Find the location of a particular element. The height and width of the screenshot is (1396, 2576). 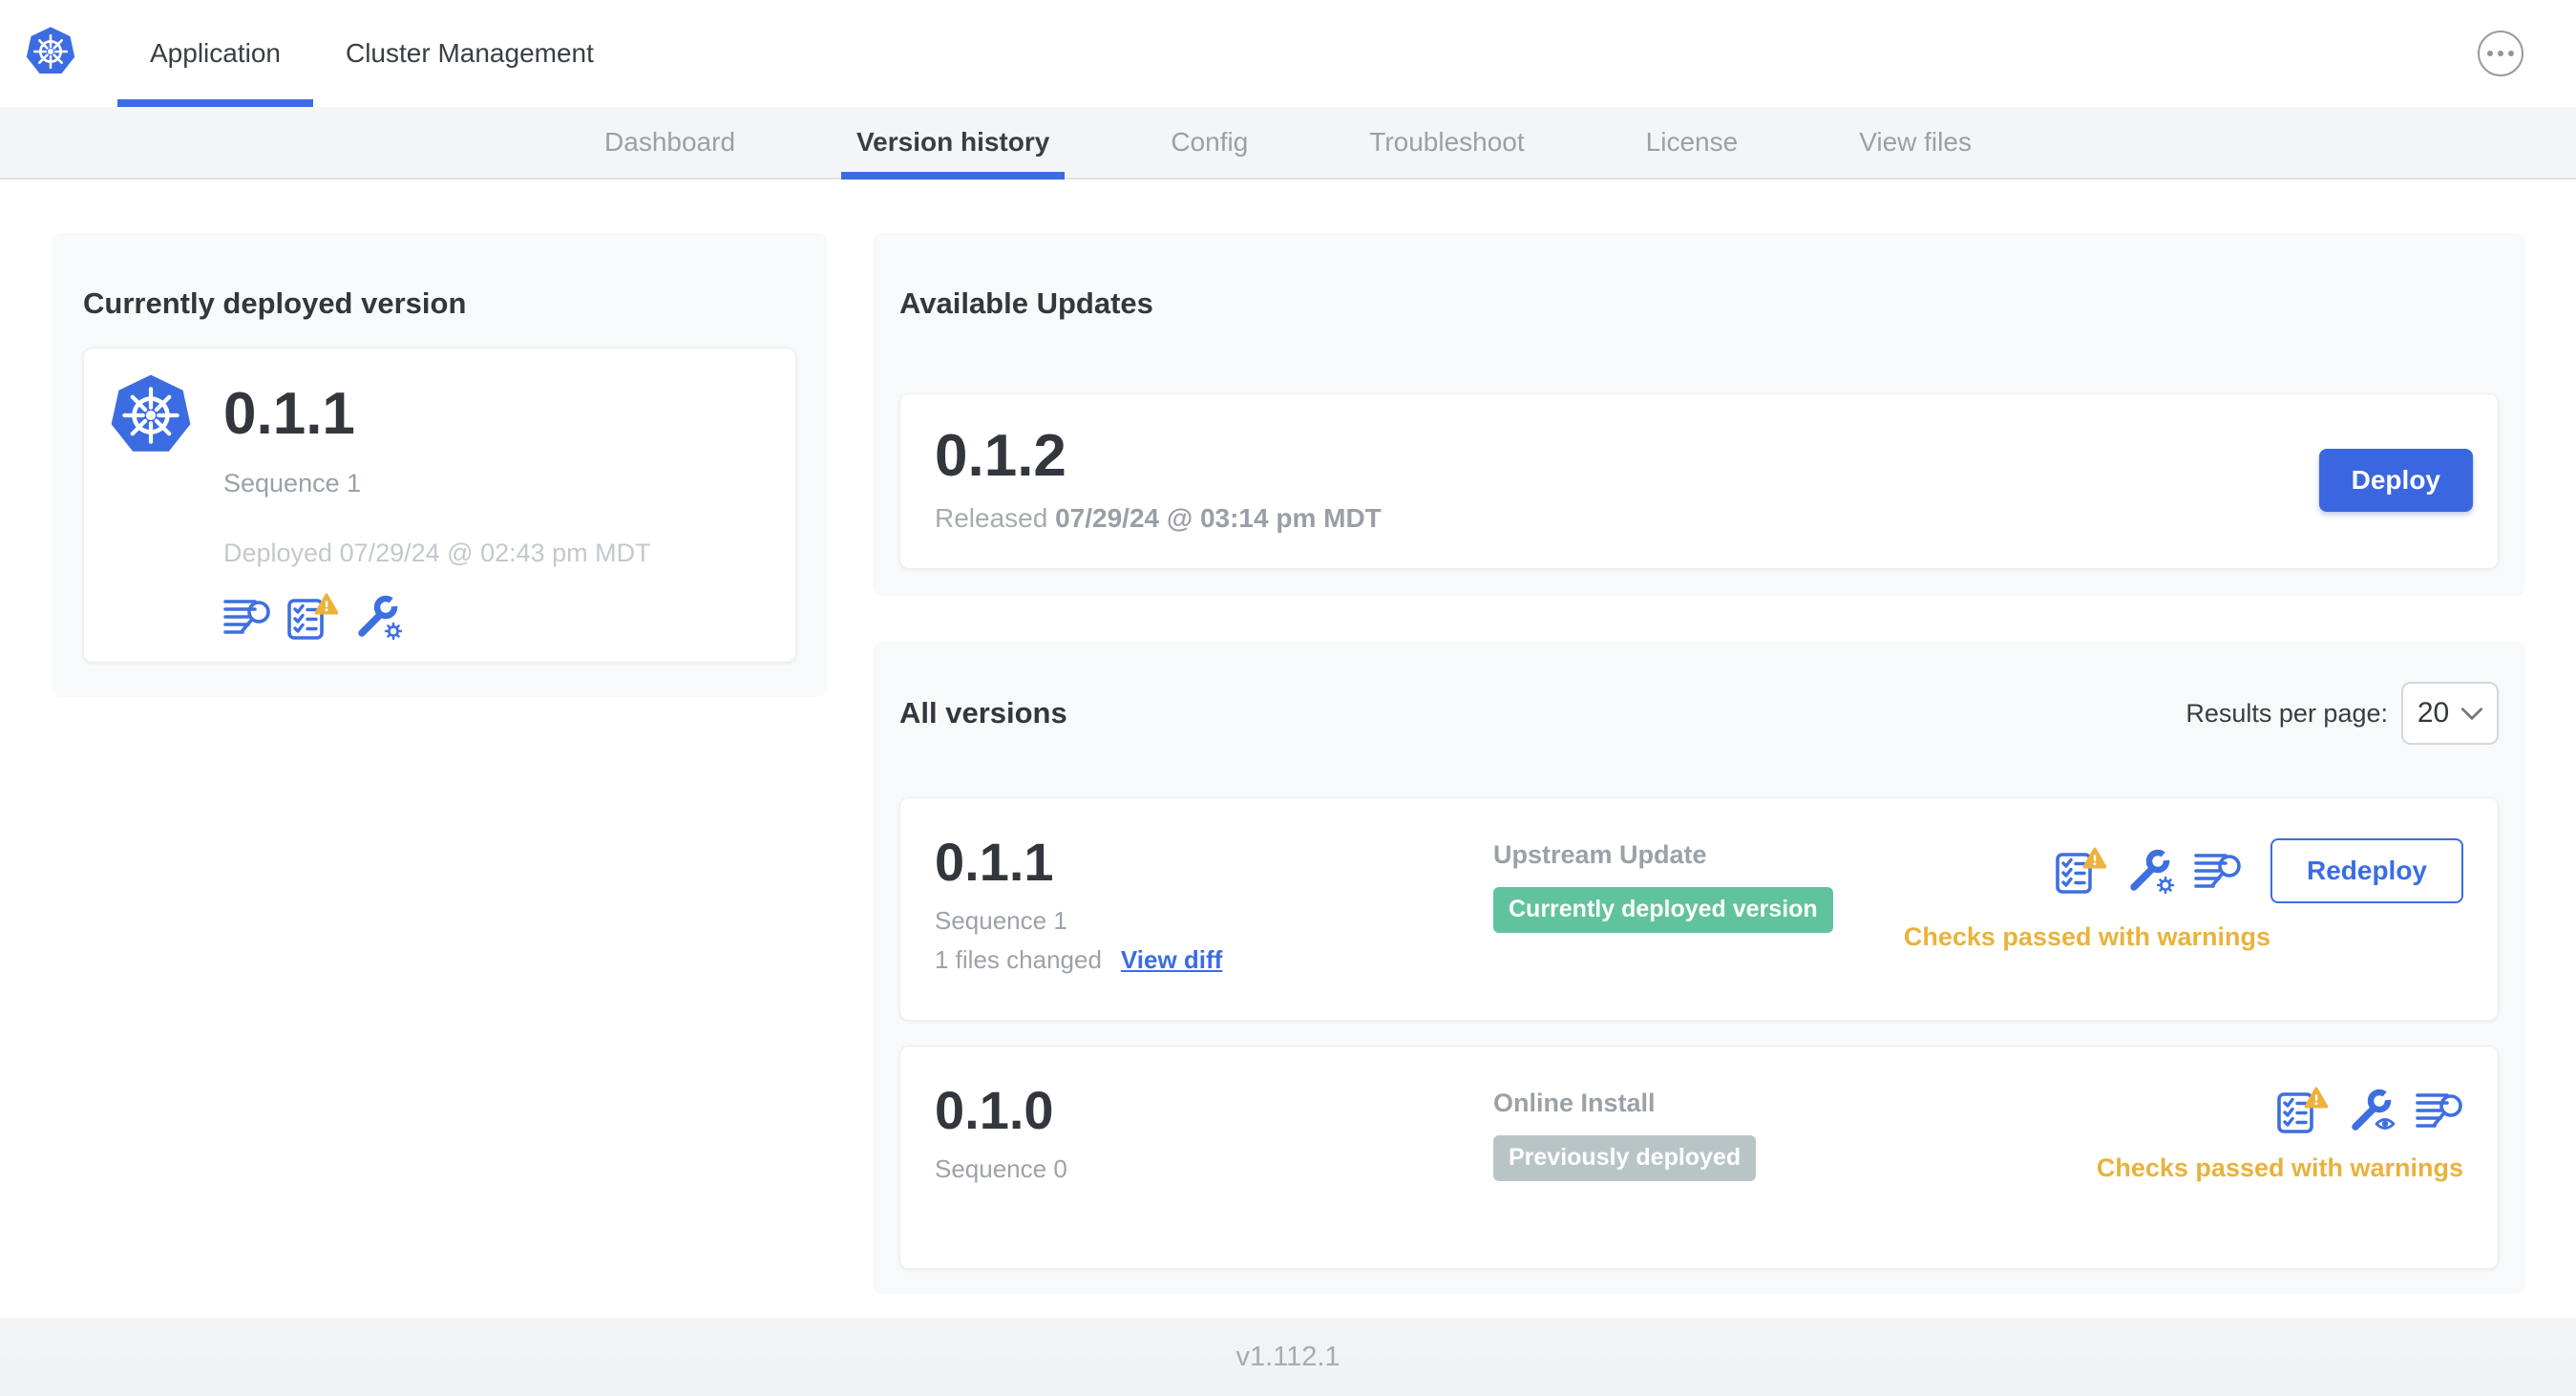

kubernetes-logo is located at coordinates (50, 50).